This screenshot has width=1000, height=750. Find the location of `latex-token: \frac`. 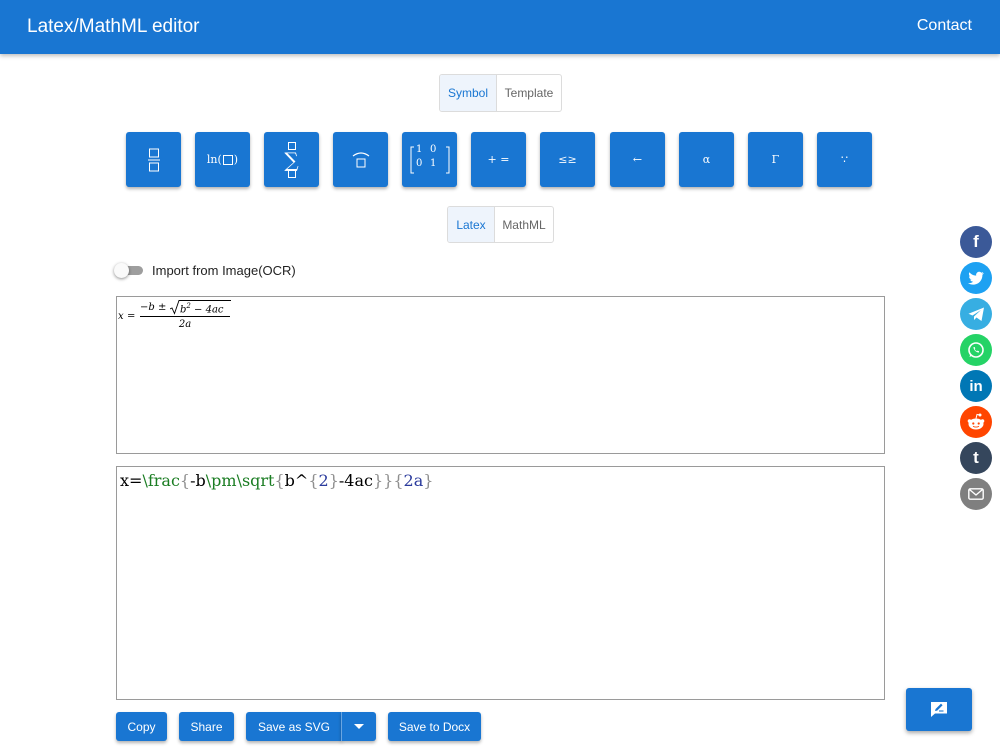

latex-token: \frac is located at coordinates (161, 480).